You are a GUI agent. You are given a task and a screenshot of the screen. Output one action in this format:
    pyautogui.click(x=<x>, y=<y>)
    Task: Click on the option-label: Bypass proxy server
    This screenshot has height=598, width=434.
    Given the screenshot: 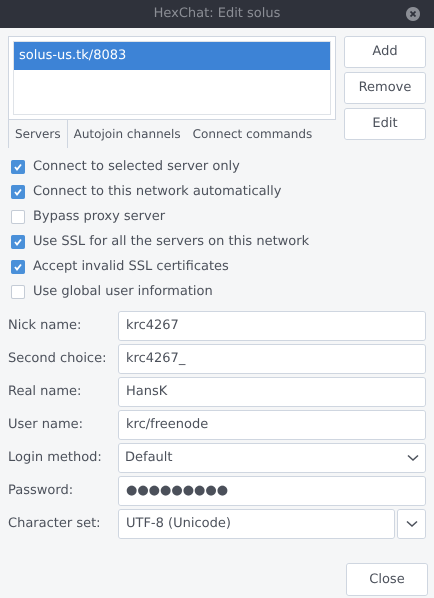 What is the action you would take?
    pyautogui.click(x=99, y=217)
    